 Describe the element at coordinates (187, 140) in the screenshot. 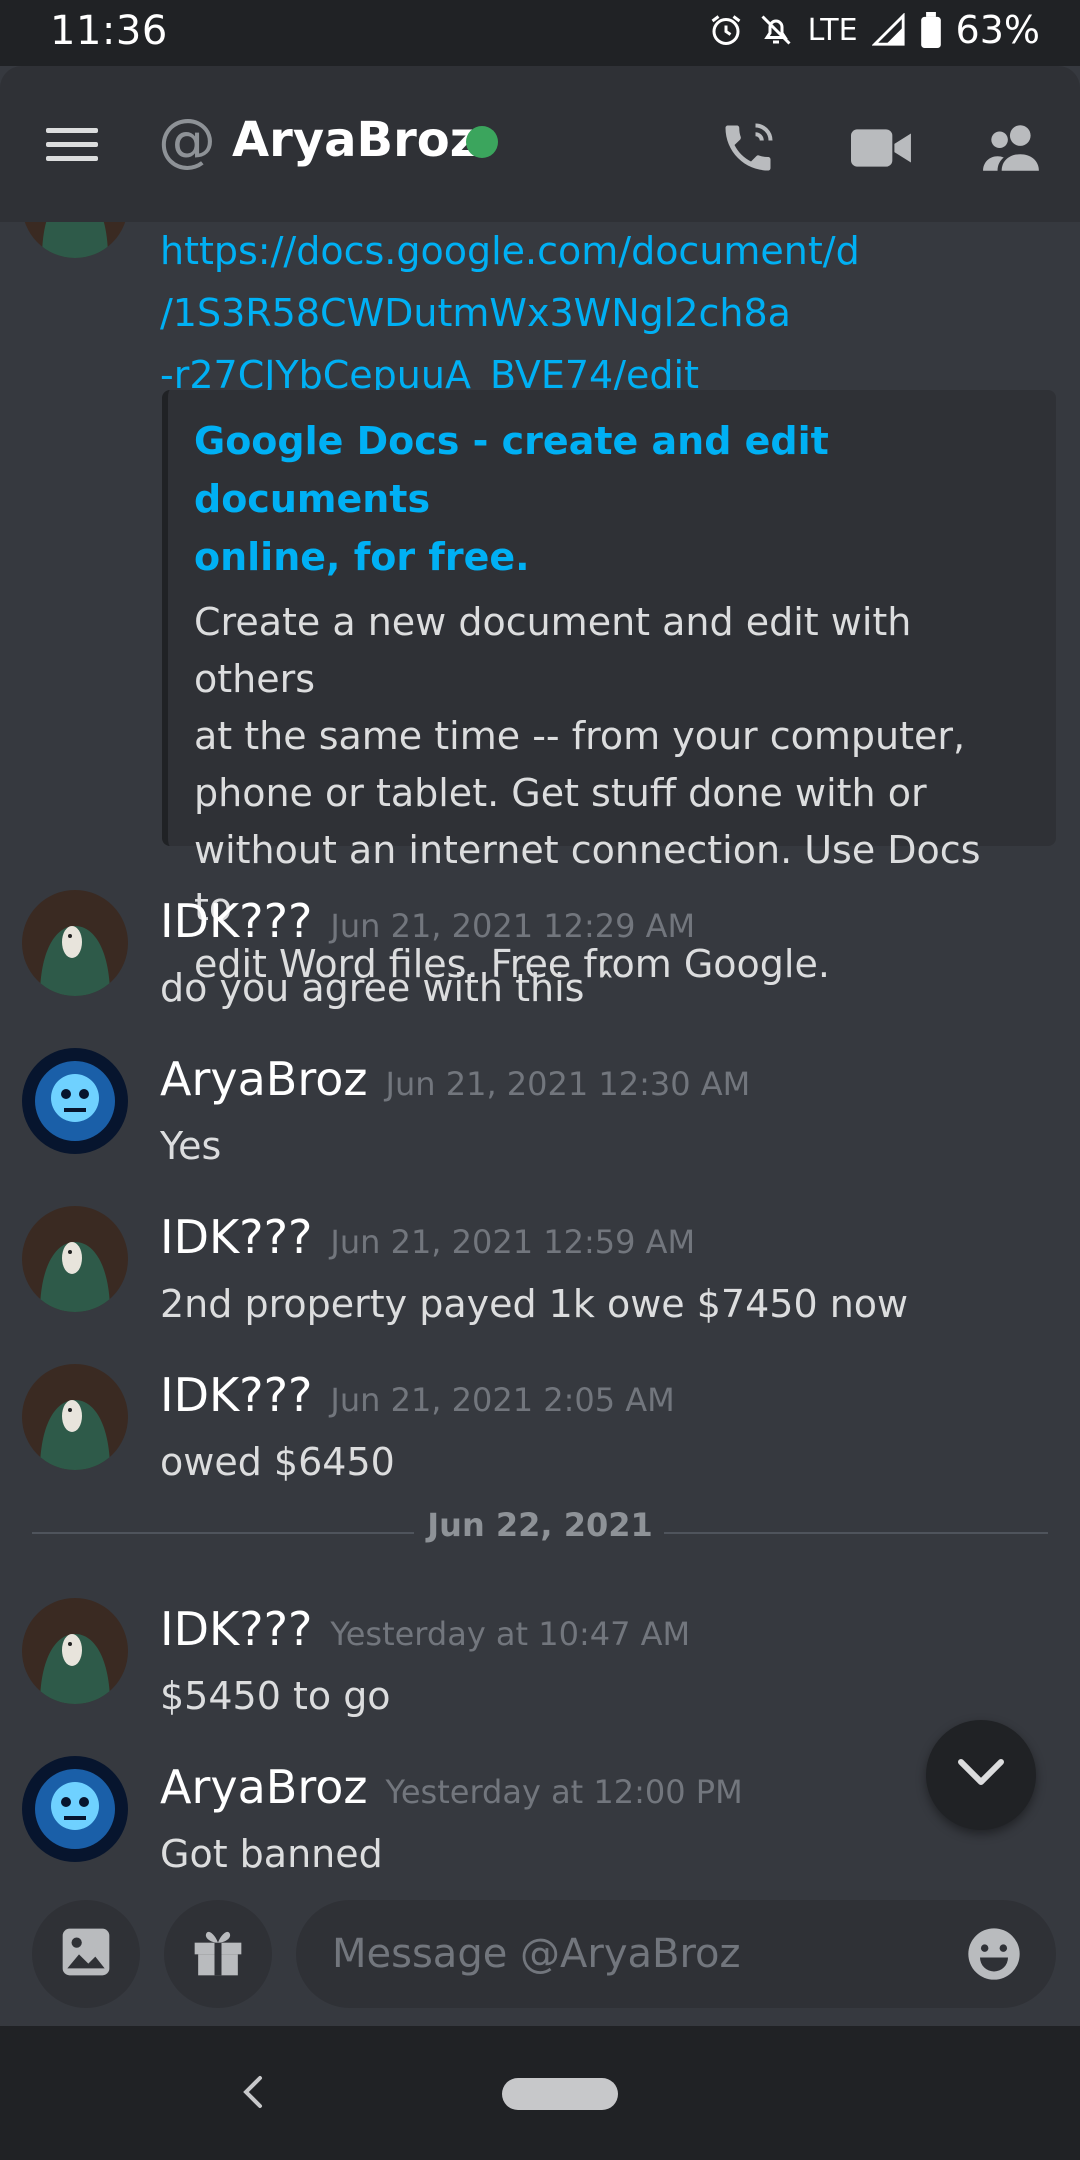

I see `at-icon: @` at that location.